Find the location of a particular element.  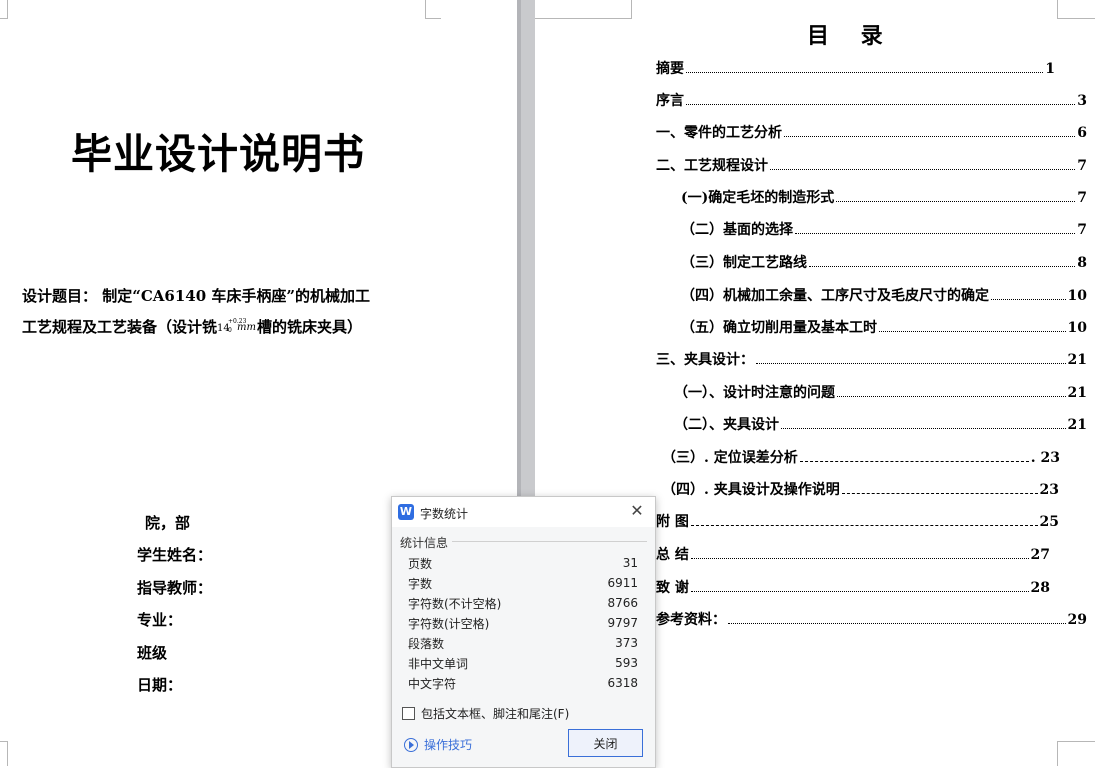

toc-entry: （四）机械加工余量、工序尺寸及毛皮尺寸的确定 10 is located at coordinates (884, 295).